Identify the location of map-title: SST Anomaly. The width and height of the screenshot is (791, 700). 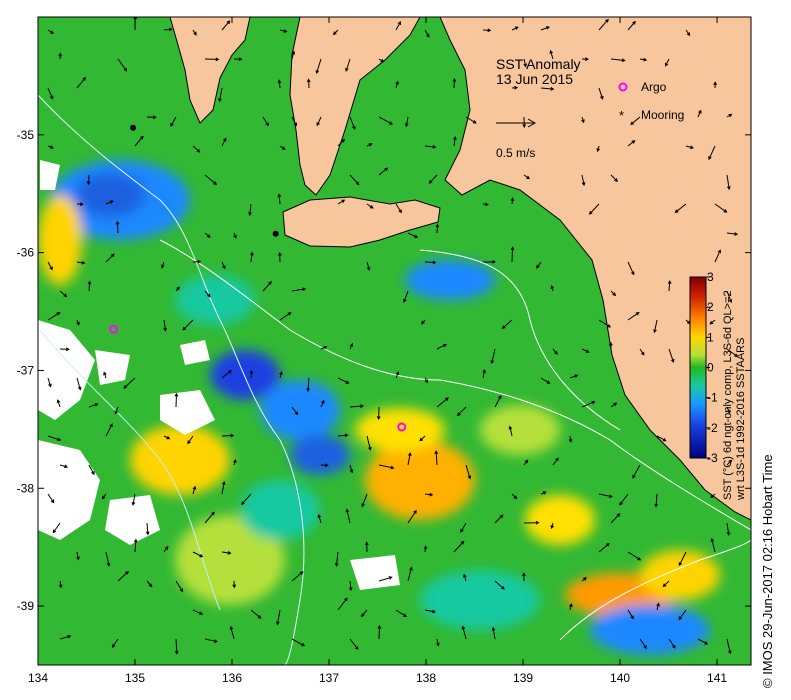
(538, 64).